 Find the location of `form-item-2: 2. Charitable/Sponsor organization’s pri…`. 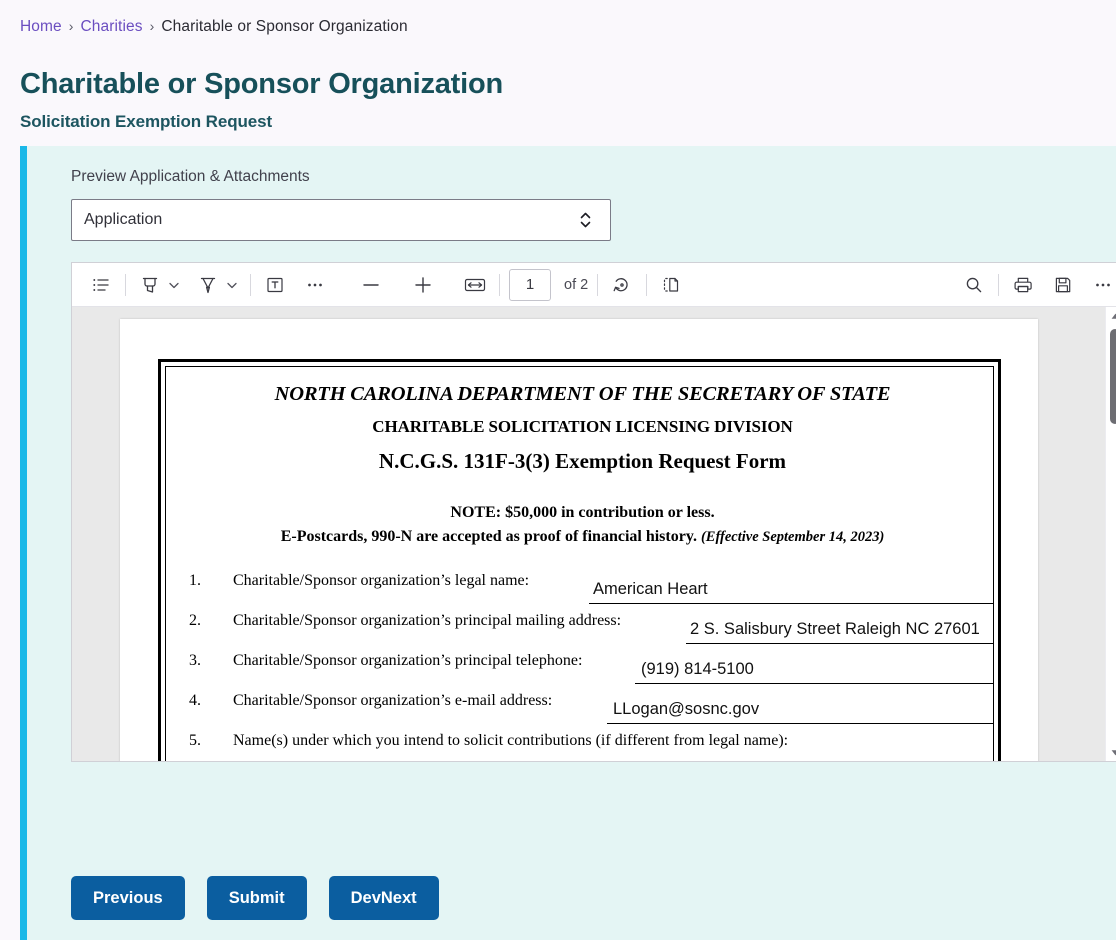

form-item-2: 2. Charitable/Sponsor organization’s pri… is located at coordinates (582, 632).